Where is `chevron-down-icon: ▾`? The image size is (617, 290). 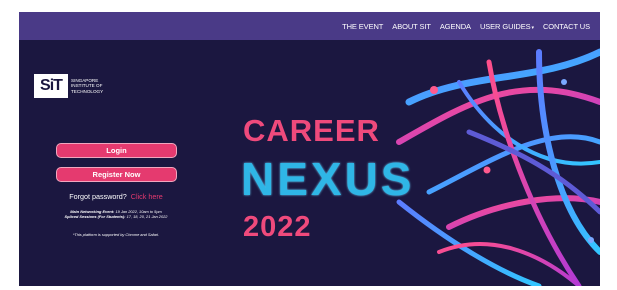 chevron-down-icon: ▾ is located at coordinates (533, 27).